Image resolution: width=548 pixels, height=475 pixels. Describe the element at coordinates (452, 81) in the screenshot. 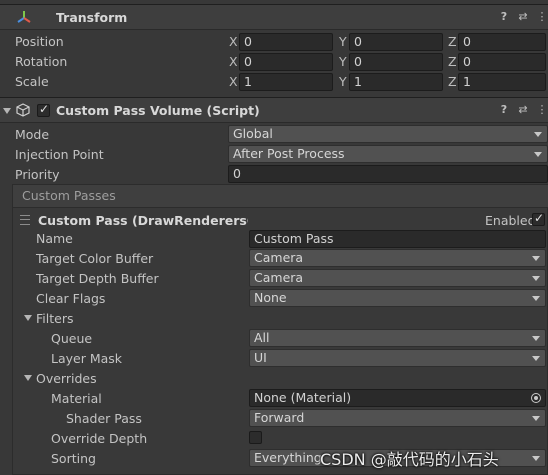

I see `scale-z-axis: Z` at that location.